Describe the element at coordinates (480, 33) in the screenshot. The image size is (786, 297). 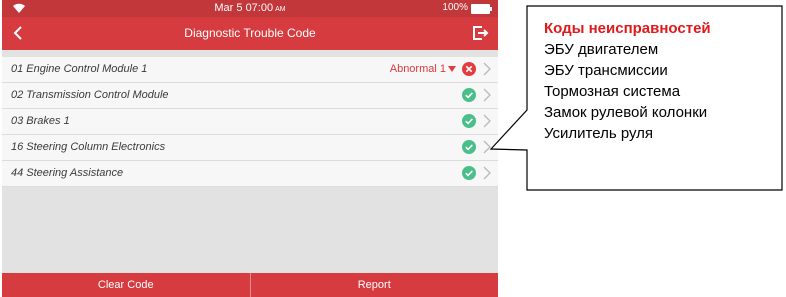
I see `exit-icon` at that location.